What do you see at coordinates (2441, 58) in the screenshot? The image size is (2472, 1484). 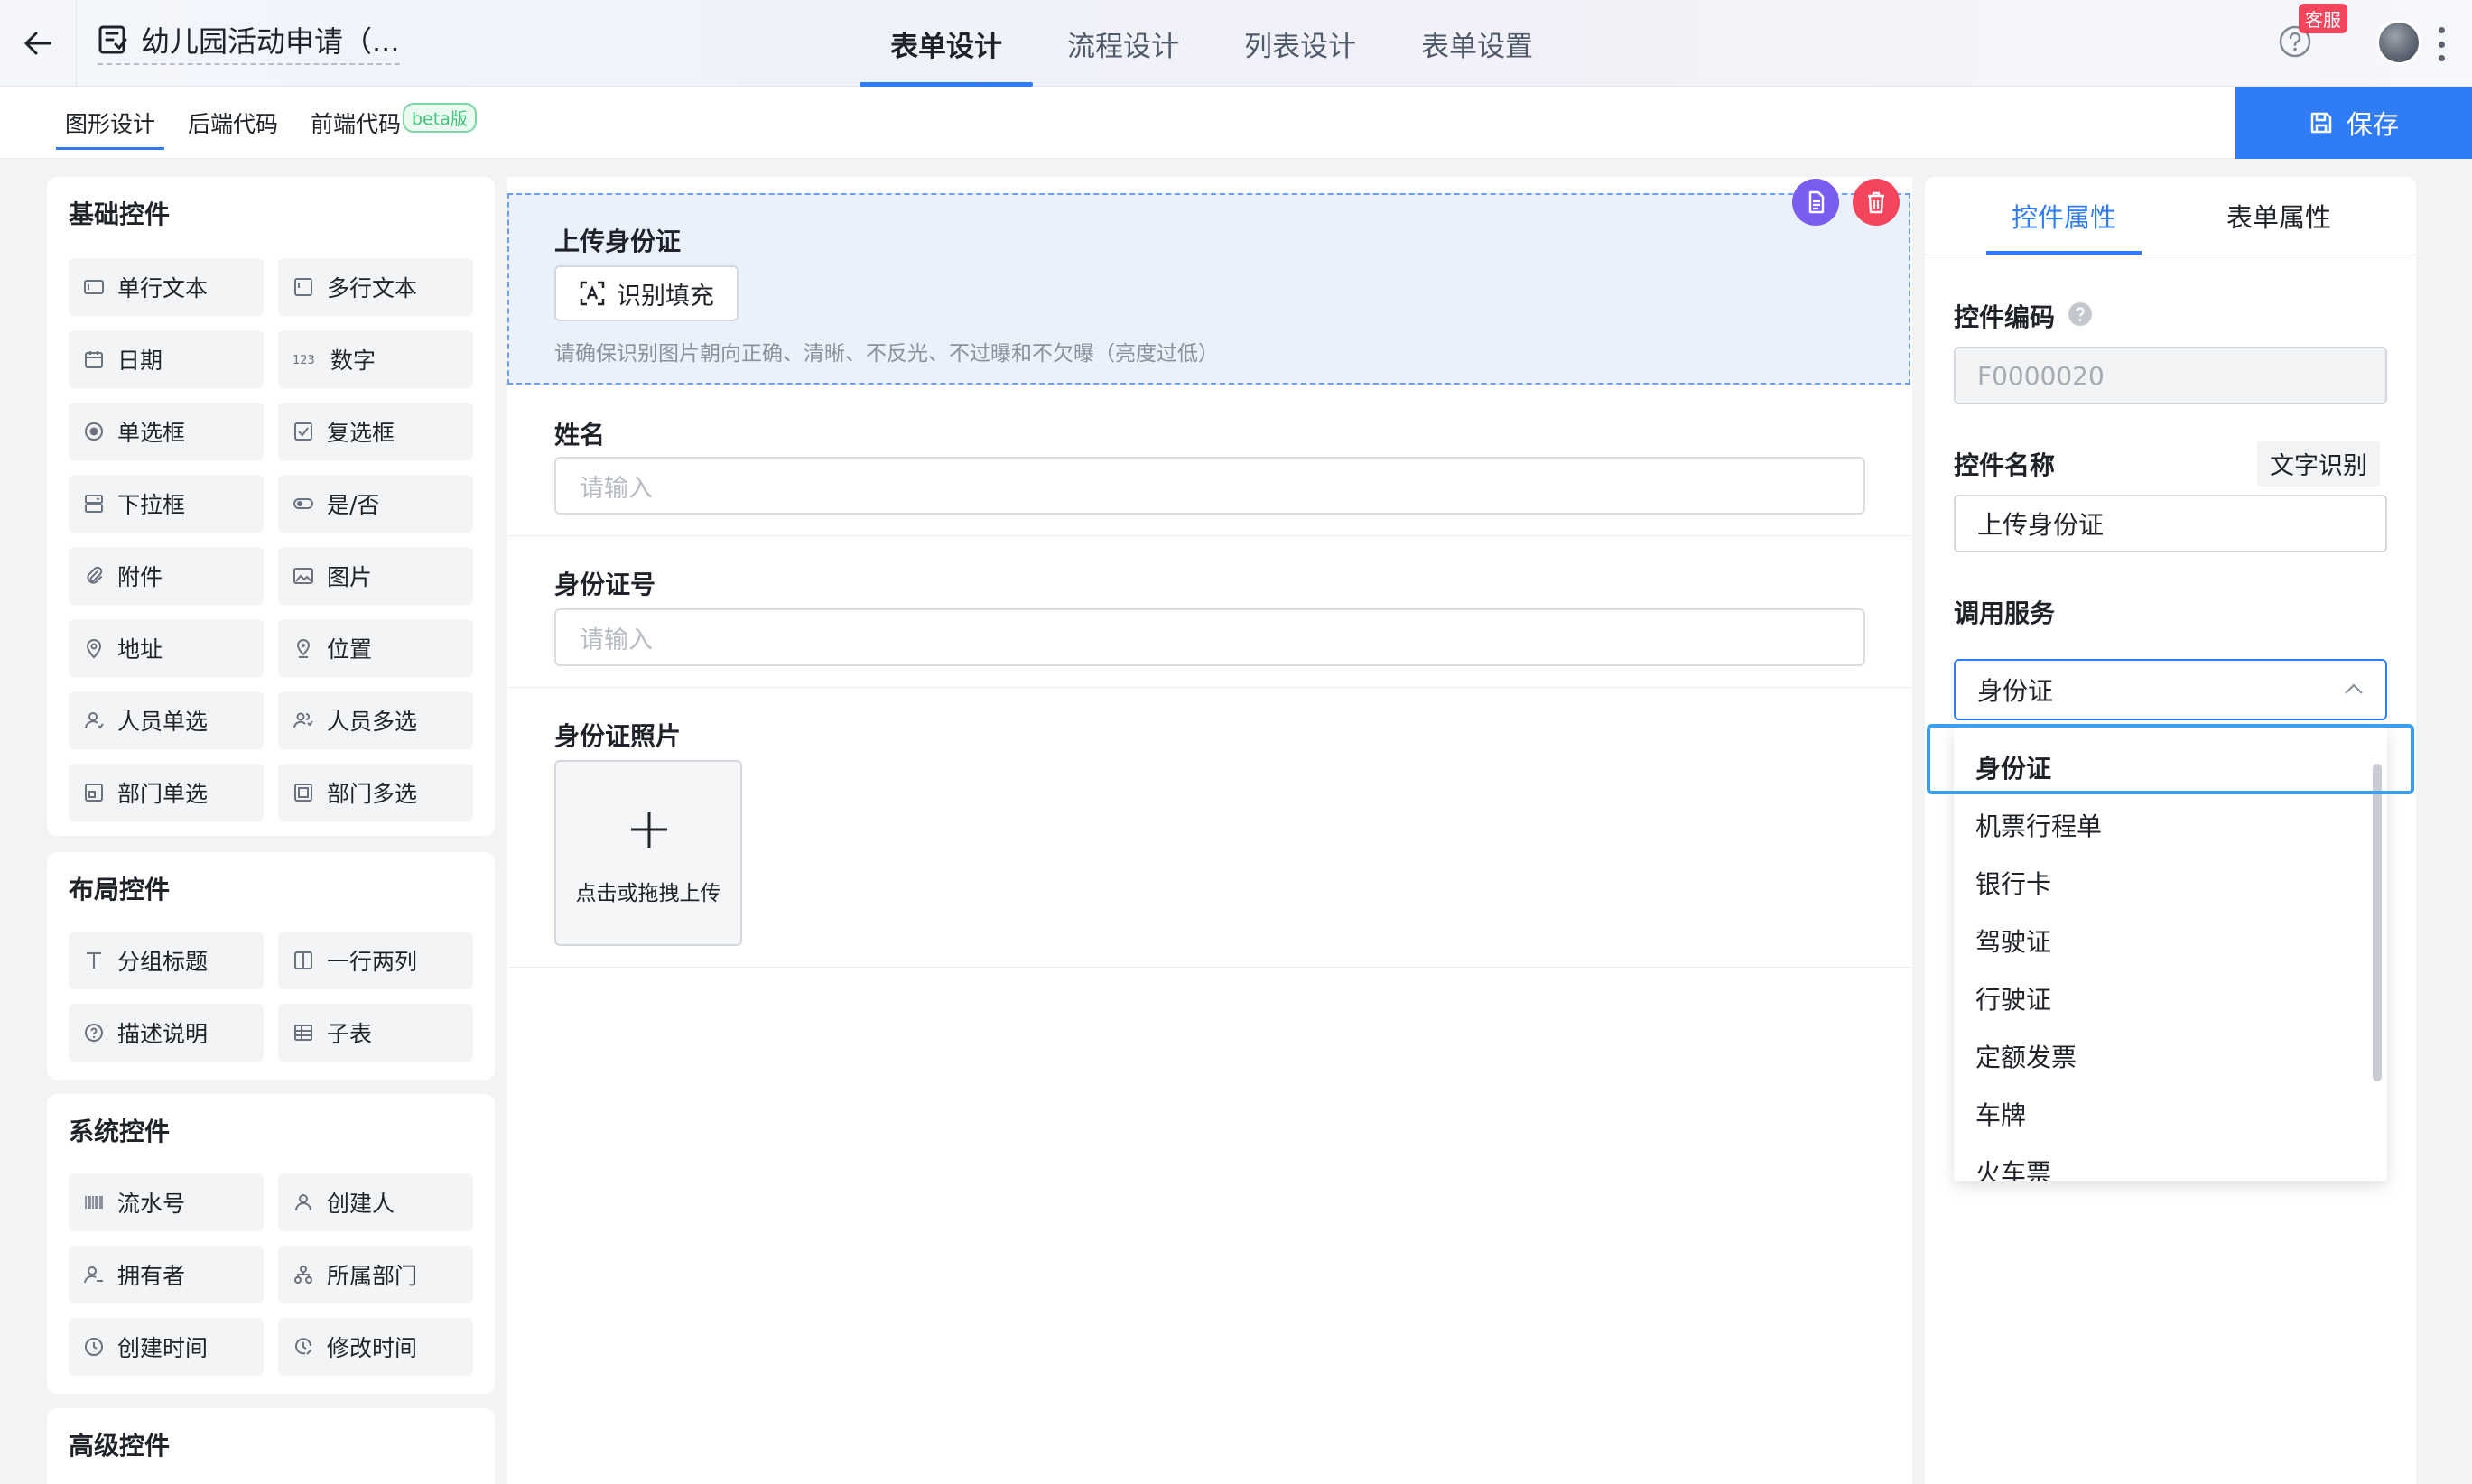 I see `dot-icon` at bounding box center [2441, 58].